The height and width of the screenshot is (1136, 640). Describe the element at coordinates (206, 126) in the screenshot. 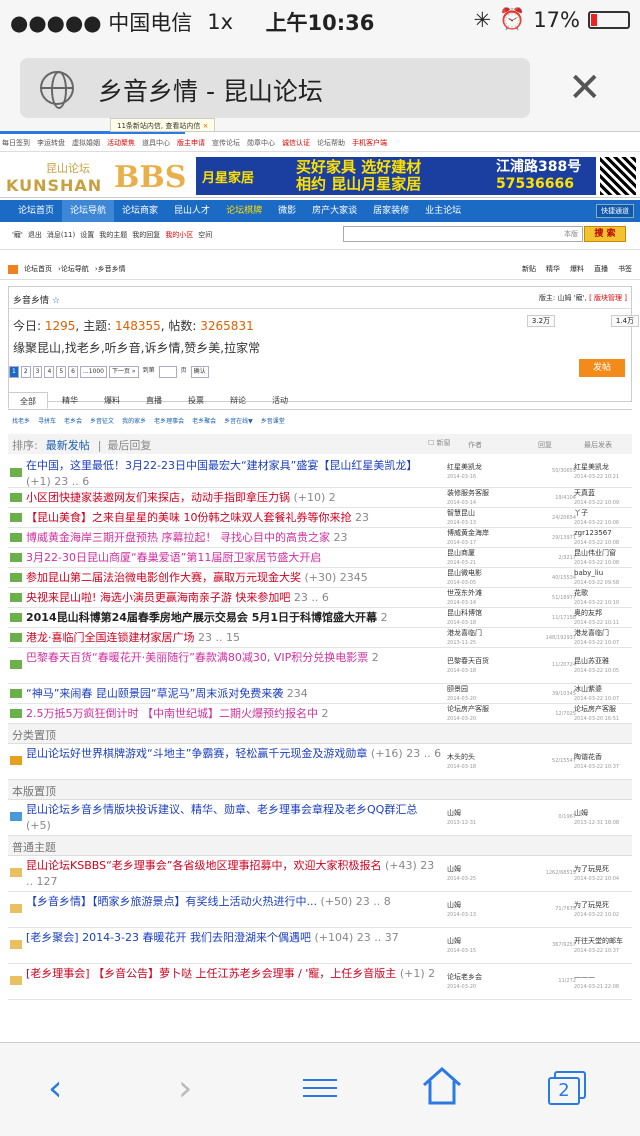

I see `close-icon: ×` at that location.